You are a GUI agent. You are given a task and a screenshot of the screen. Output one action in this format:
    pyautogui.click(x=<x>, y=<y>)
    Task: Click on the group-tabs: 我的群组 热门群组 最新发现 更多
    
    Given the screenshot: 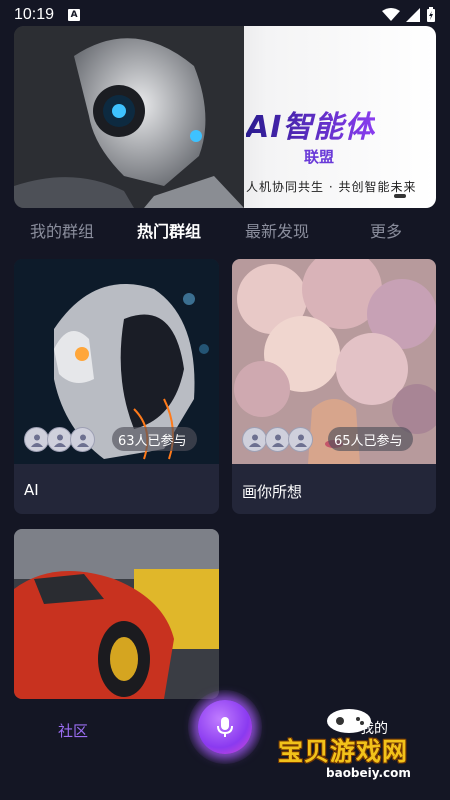 What is the action you would take?
    pyautogui.click(x=225, y=233)
    